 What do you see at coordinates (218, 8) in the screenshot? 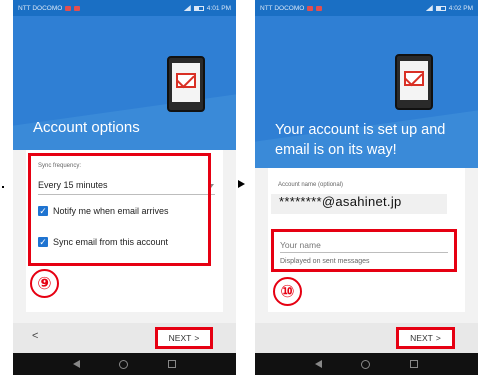
I see `status-time: 4:01 PM` at bounding box center [218, 8].